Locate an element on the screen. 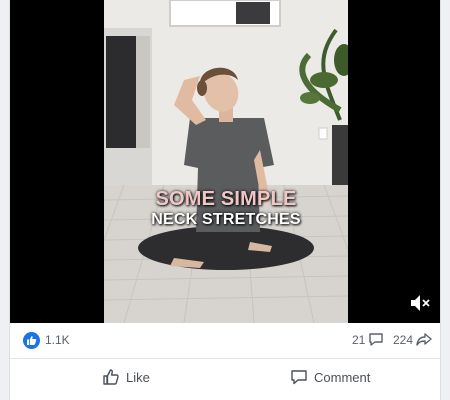  reaction-count: 1.1K is located at coordinates (57, 340).